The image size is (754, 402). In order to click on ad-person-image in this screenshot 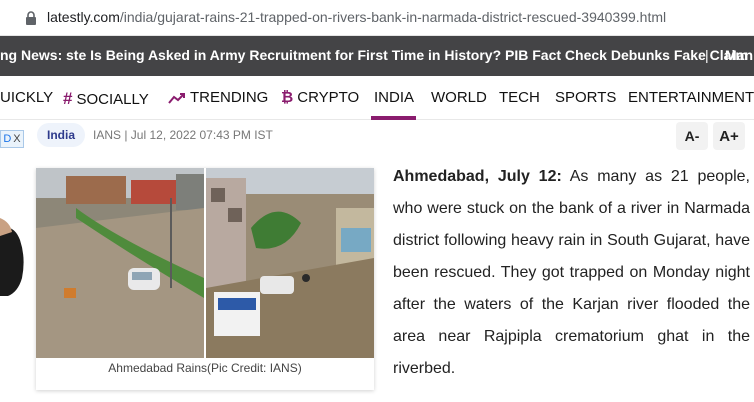, I will do `click(12, 257)`.